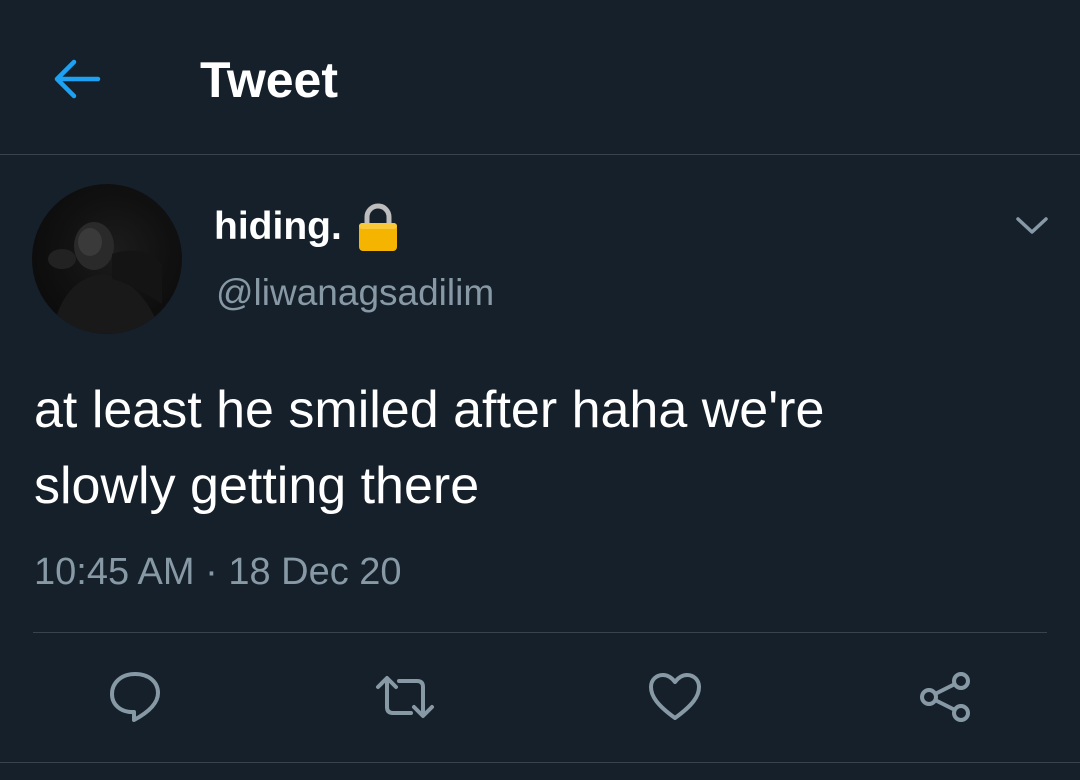 The width and height of the screenshot is (1080, 780). What do you see at coordinates (540, 697) in the screenshot?
I see `tweet-action-bar` at bounding box center [540, 697].